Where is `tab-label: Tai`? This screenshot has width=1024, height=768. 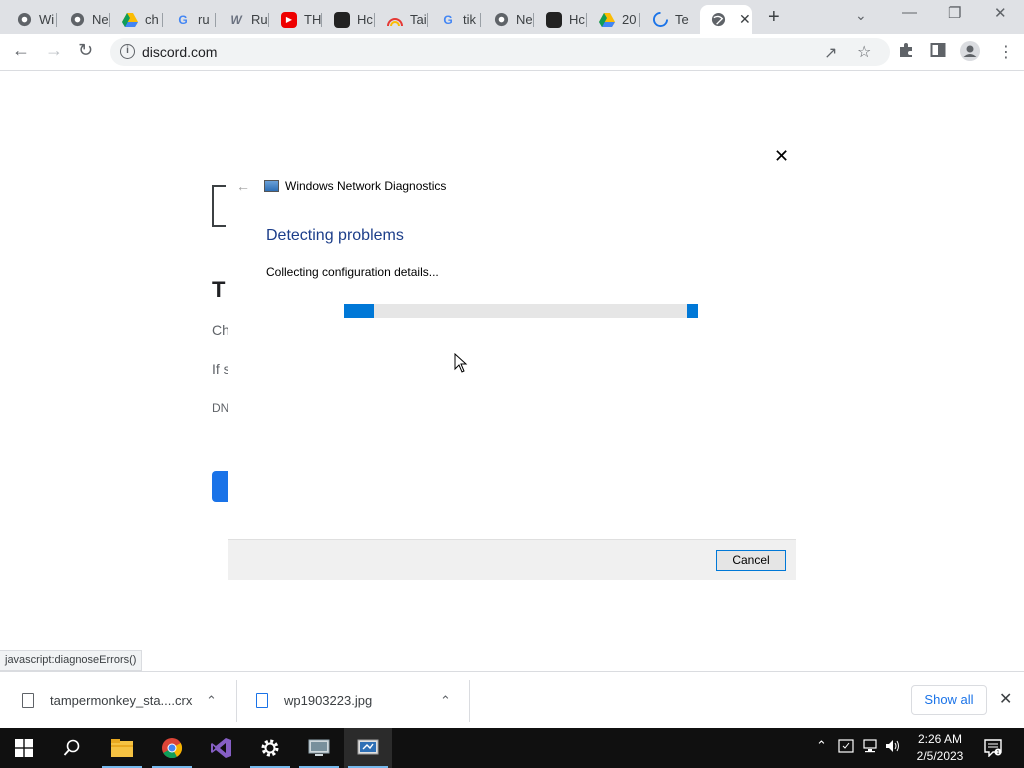 tab-label: Tai is located at coordinates (418, 19).